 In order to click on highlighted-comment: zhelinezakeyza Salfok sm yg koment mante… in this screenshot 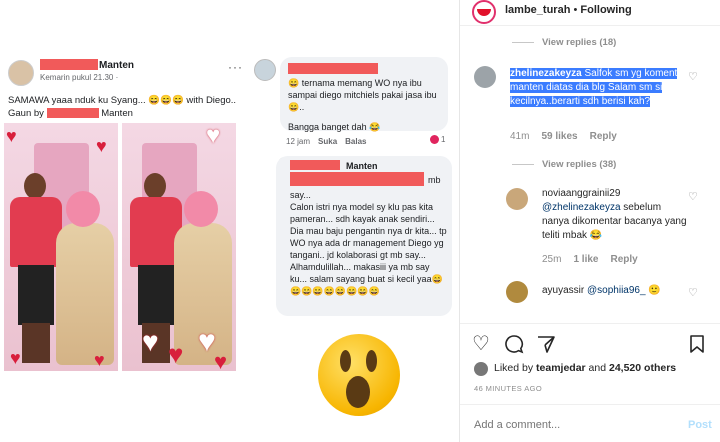, I will do `click(594, 87)`.